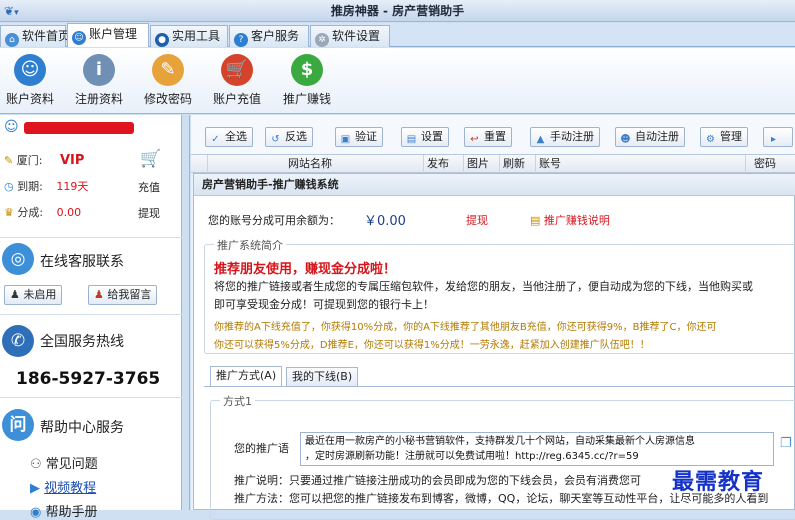 This screenshot has width=795, height=520. I want to click on document-icon: ▤, so click(535, 220).